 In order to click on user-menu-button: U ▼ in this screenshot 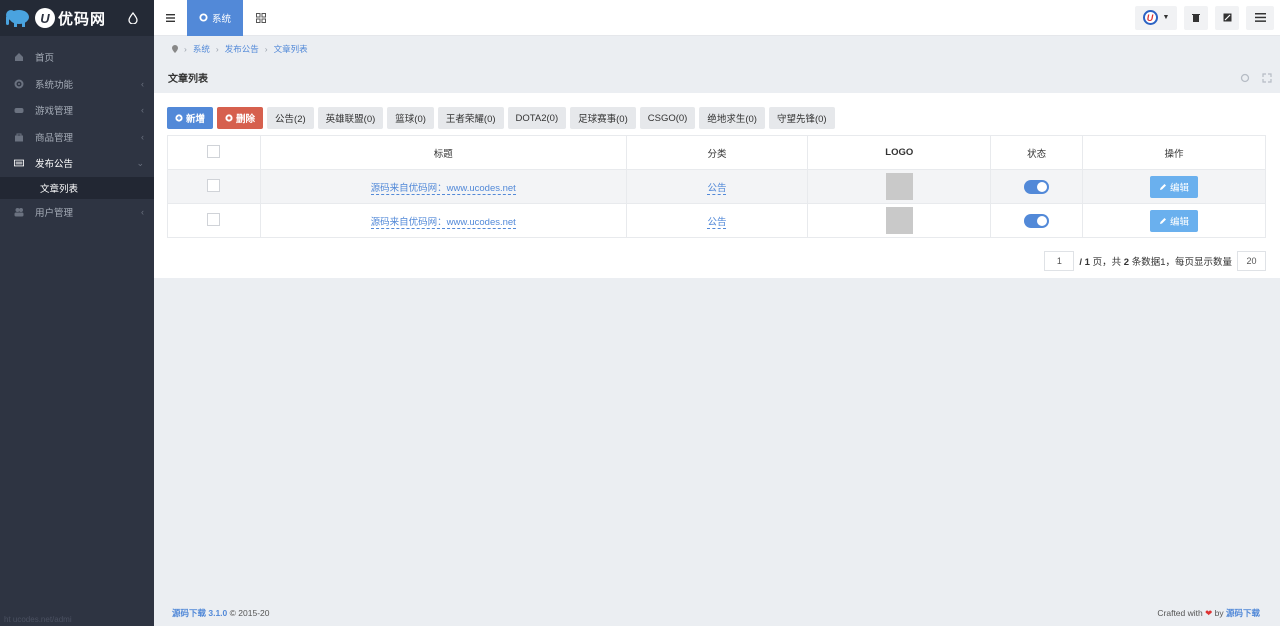, I will do `click(1156, 17)`.